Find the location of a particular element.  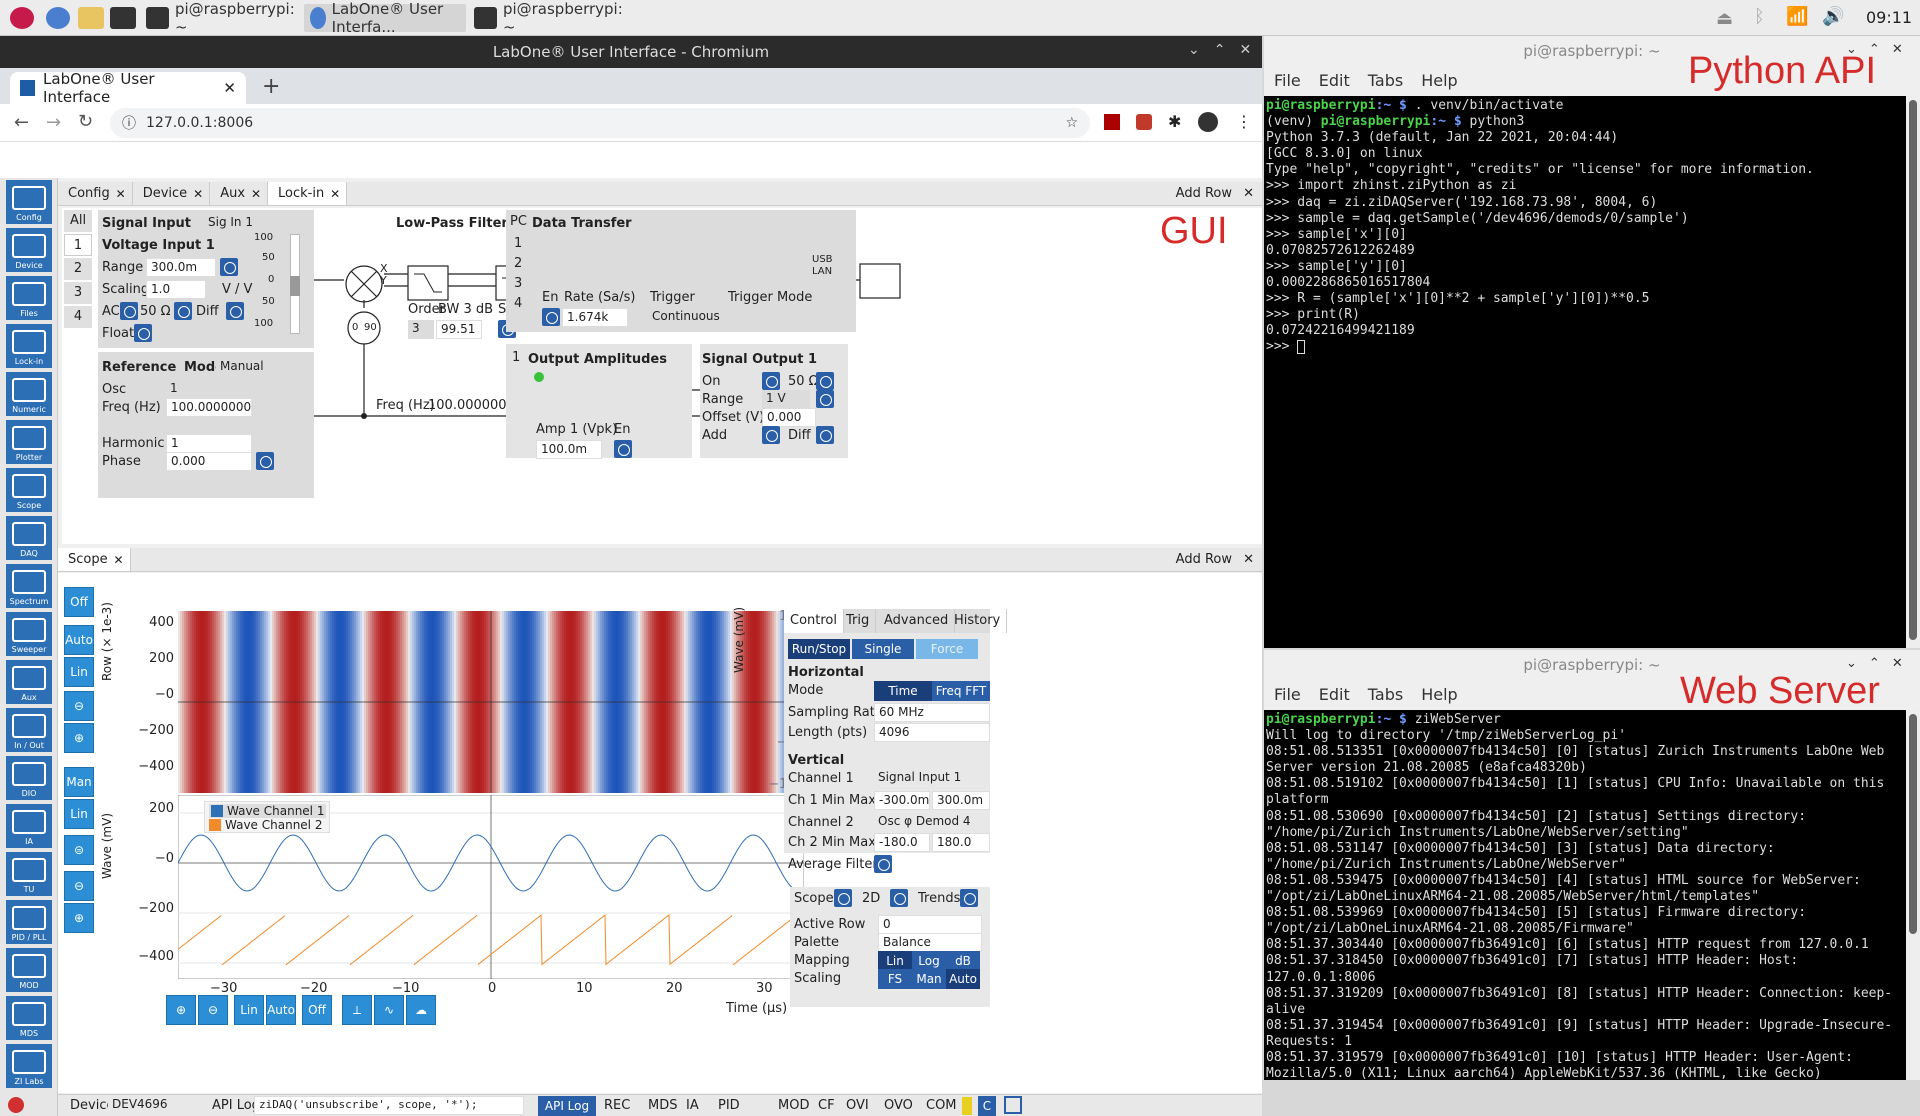

ac-toggle is located at coordinates (129, 311).